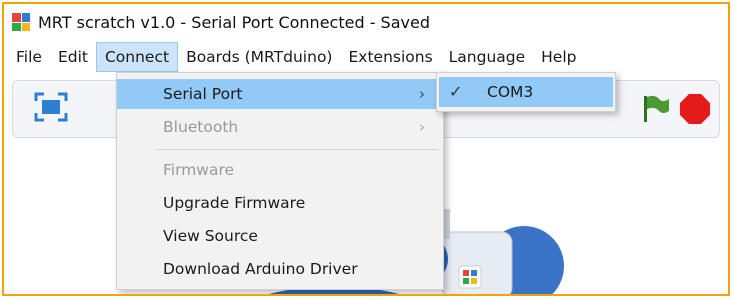 The width and height of the screenshot is (734, 300). I want to click on serial-port-submenu: ✓ COM3, so click(526, 92).